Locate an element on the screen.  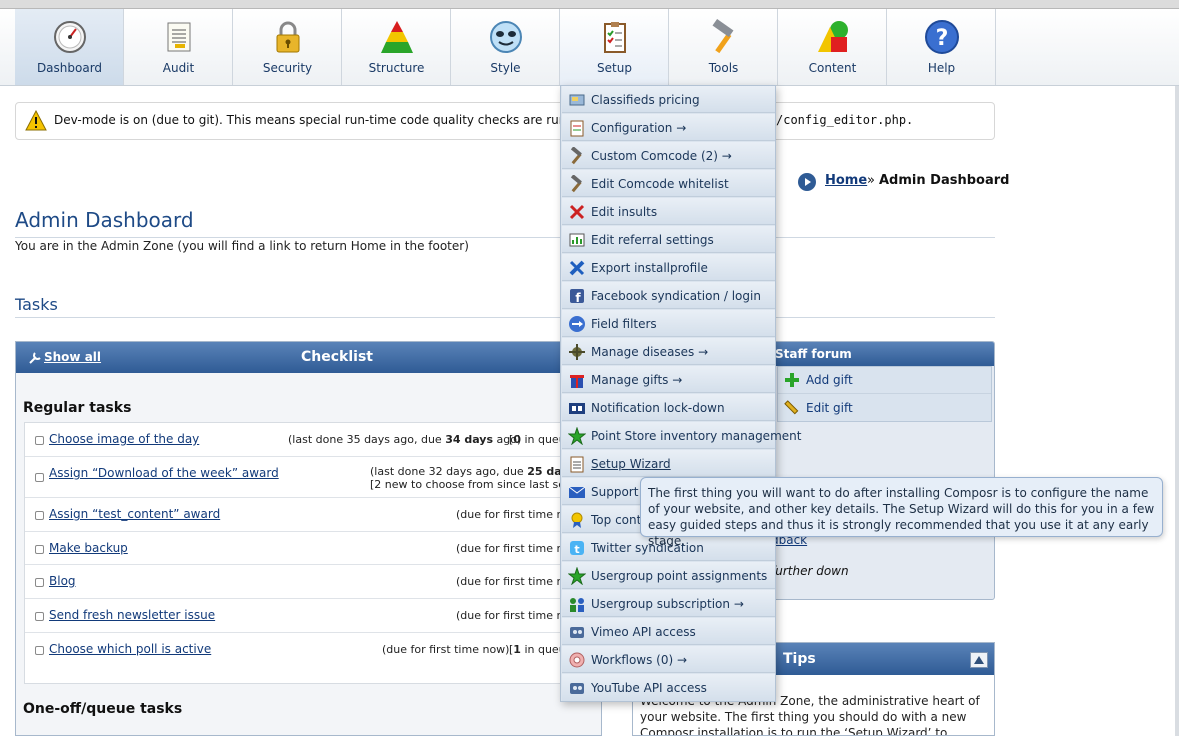
collapse-button is located at coordinates (979, 660).